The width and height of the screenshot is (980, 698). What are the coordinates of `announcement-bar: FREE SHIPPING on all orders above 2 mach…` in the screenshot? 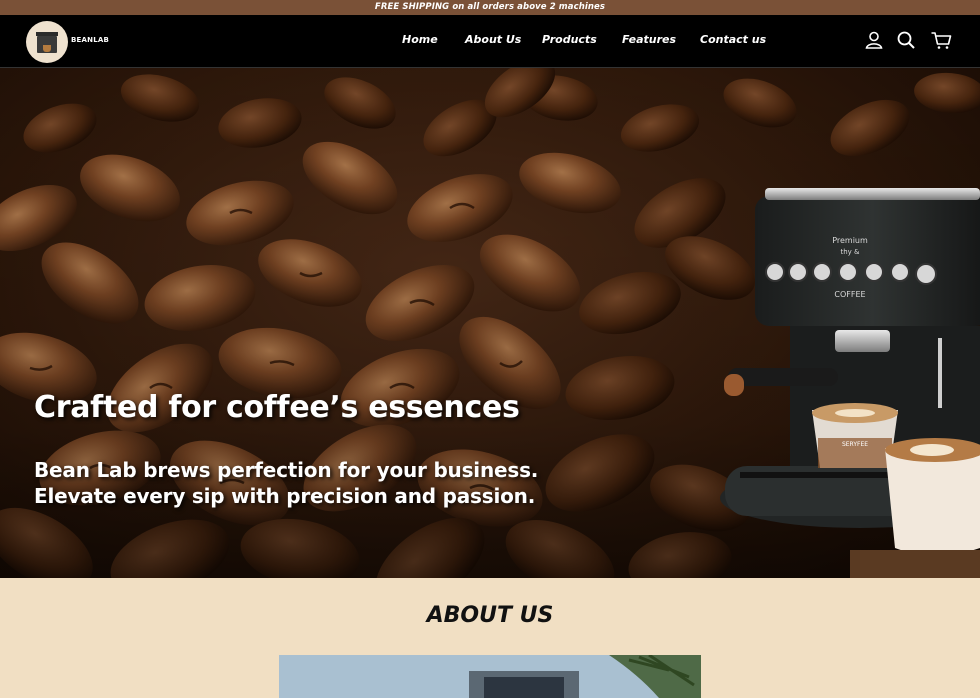 It's located at (490, 7).